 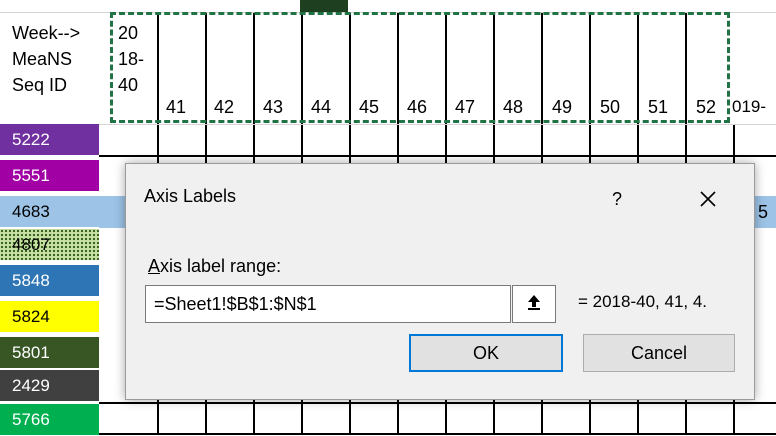 What do you see at coordinates (128, 85) in the screenshot?
I see `first-col-header-line3: 40` at bounding box center [128, 85].